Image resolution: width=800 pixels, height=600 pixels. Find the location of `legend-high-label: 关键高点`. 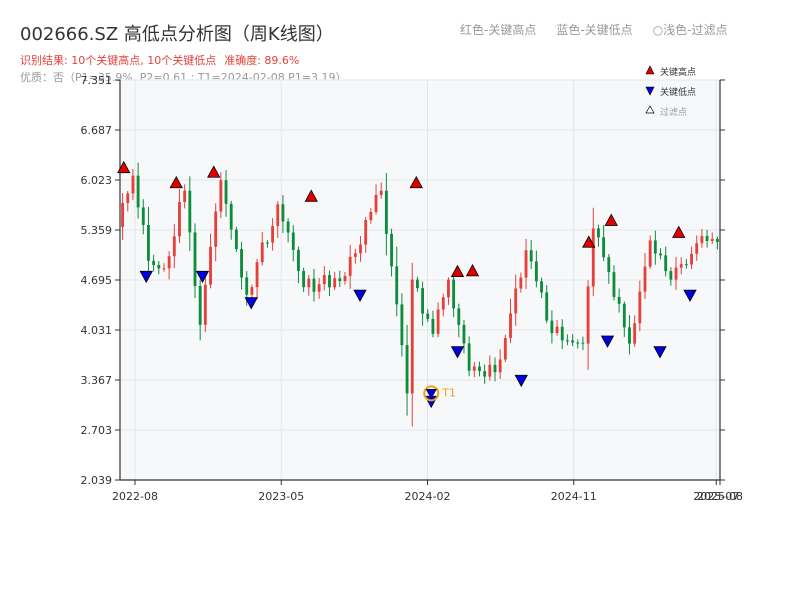

legend-high-label: 关键高点 is located at coordinates (678, 72).